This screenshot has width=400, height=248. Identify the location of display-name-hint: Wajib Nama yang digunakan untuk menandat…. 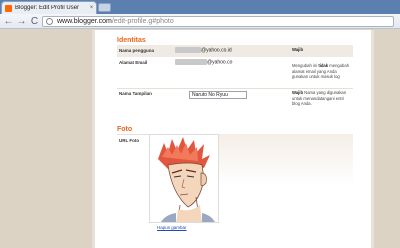
(321, 98).